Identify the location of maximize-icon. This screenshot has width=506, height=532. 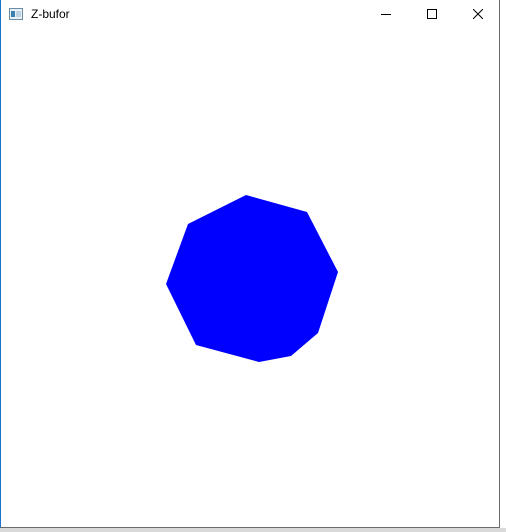
(432, 14).